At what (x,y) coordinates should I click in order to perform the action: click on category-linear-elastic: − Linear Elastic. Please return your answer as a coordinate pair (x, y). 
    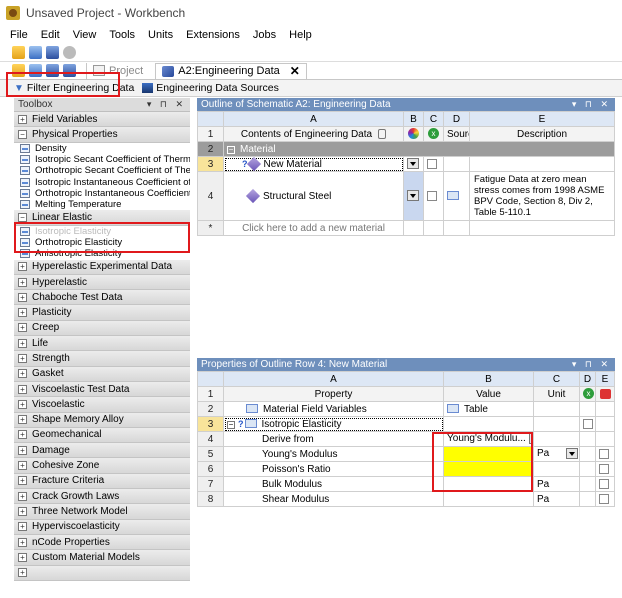
    Looking at the image, I should click on (102, 218).